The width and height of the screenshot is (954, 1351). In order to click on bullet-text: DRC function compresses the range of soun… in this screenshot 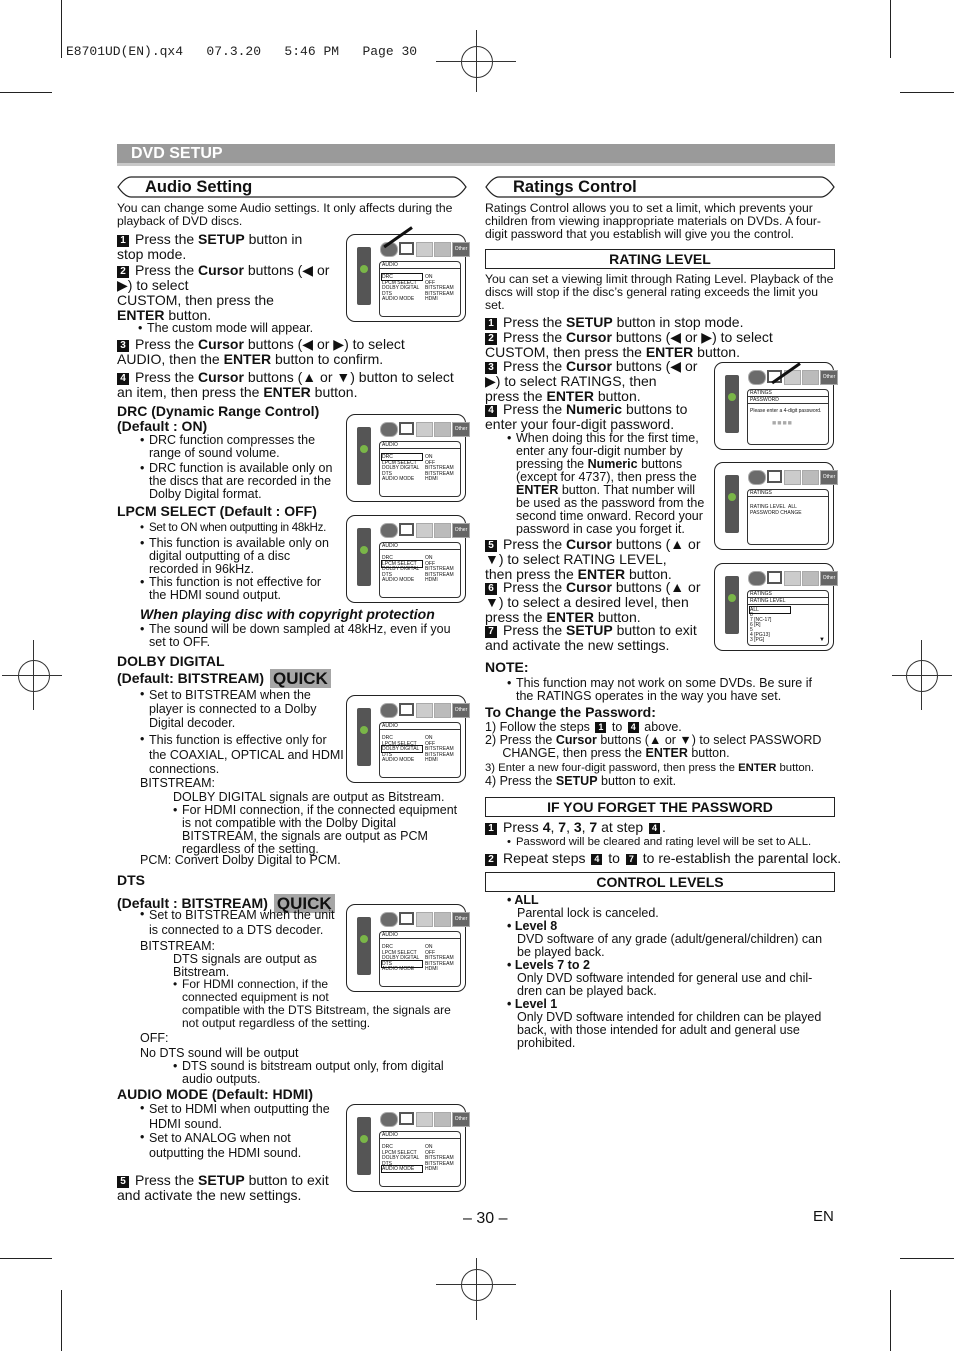, I will do `click(232, 446)`.